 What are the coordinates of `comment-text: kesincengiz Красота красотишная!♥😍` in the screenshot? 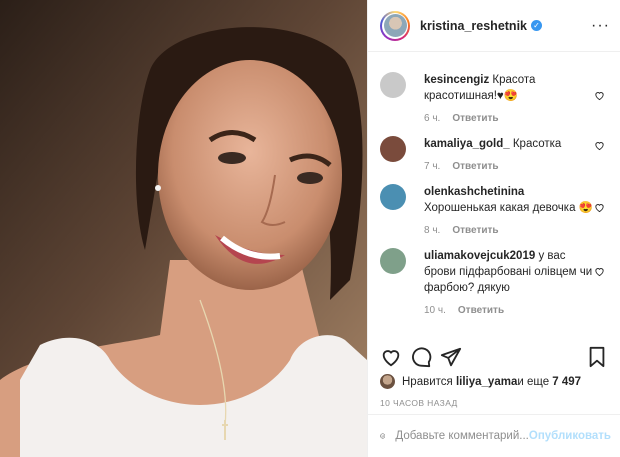 It's located at (508, 88).